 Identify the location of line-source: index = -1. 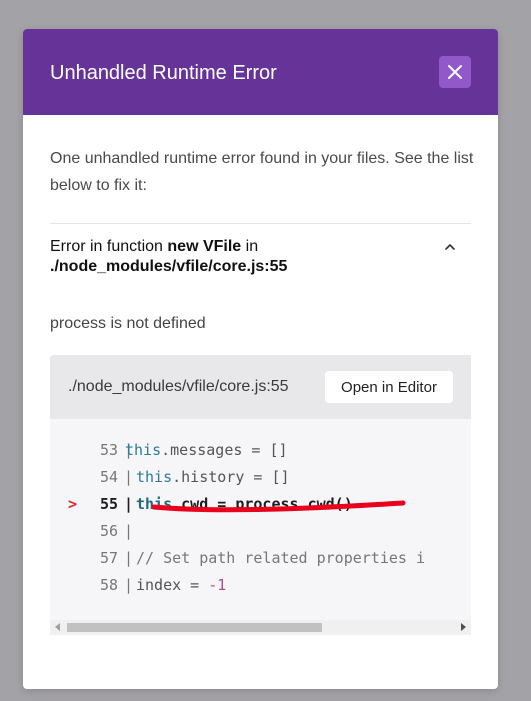
(181, 585).